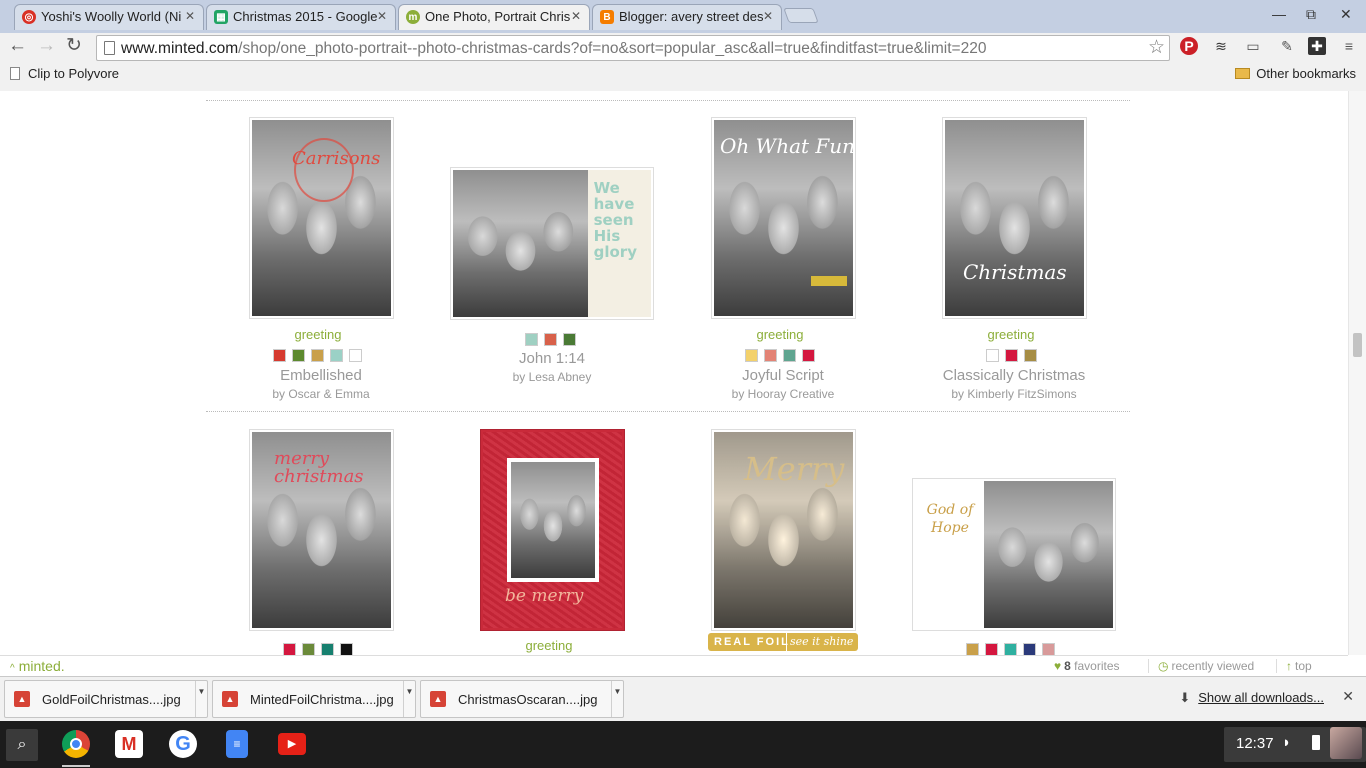  What do you see at coordinates (1014, 218) in the screenshot?
I see `card-classically-christmas: Christmas` at bounding box center [1014, 218].